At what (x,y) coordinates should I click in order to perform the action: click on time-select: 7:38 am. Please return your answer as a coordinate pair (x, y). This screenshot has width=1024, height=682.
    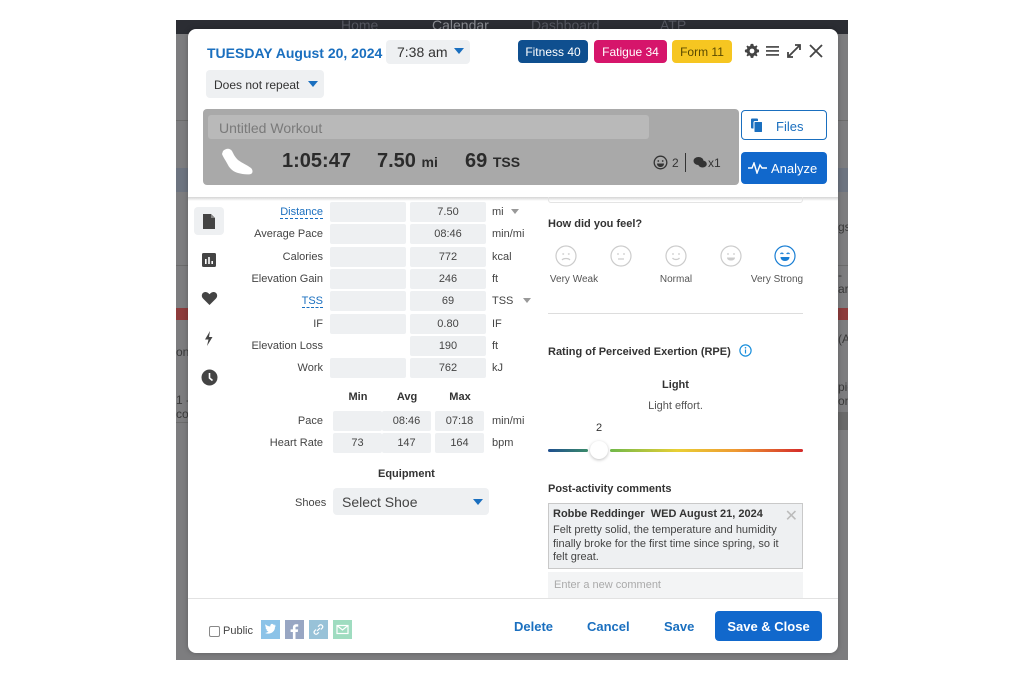
    Looking at the image, I should click on (428, 52).